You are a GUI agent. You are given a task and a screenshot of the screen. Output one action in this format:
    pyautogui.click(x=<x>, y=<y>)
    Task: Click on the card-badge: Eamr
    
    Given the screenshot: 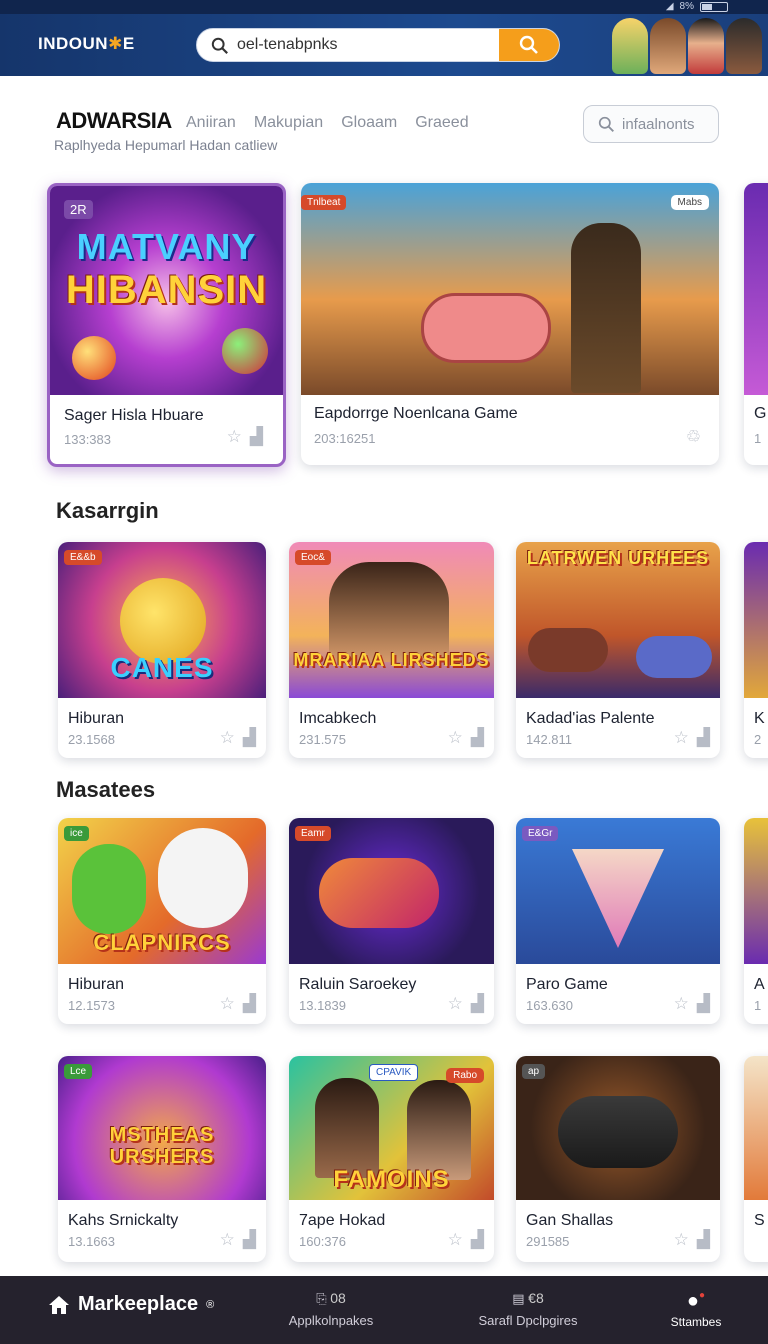 What is the action you would take?
    pyautogui.click(x=313, y=833)
    